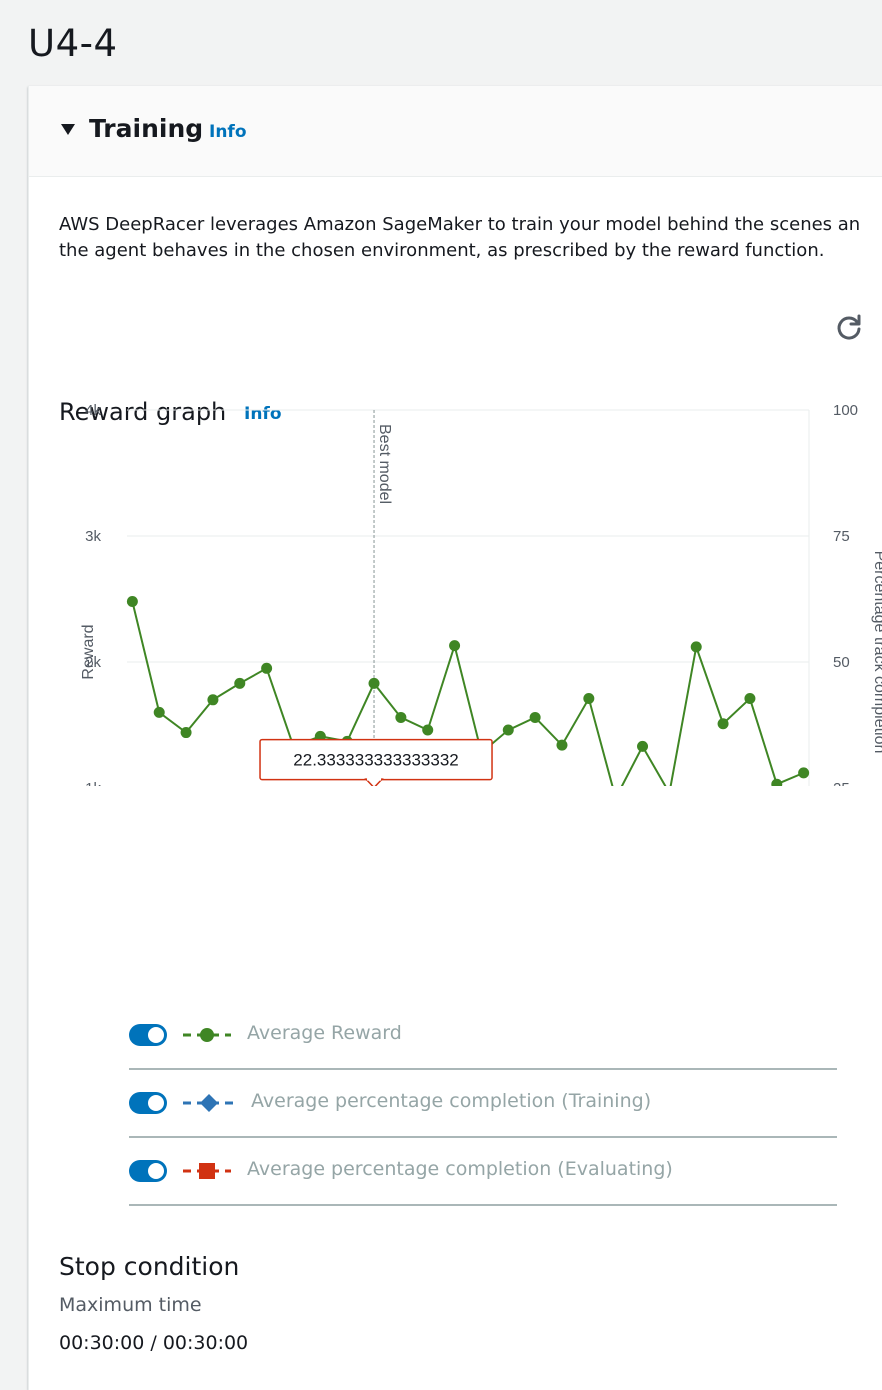 This screenshot has height=1390, width=882. What do you see at coordinates (375, 760) in the screenshot?
I see `tooltip-text: 22.333333333333332` at bounding box center [375, 760].